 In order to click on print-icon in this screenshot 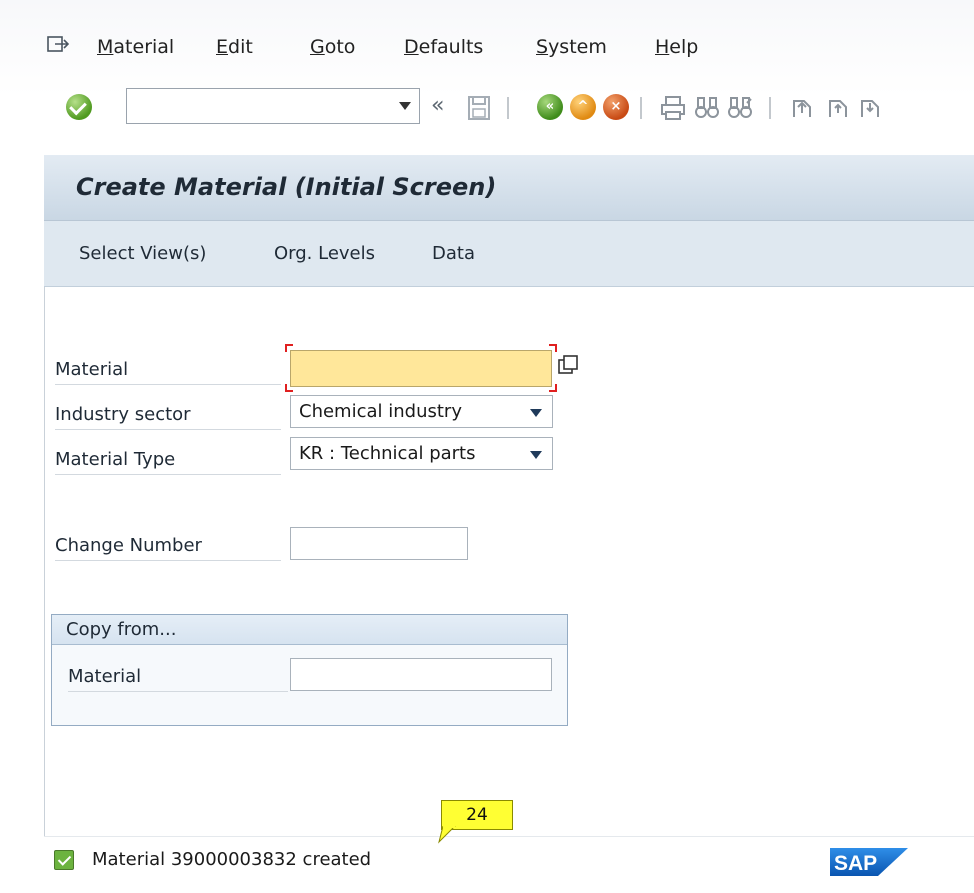, I will do `click(673, 108)`.